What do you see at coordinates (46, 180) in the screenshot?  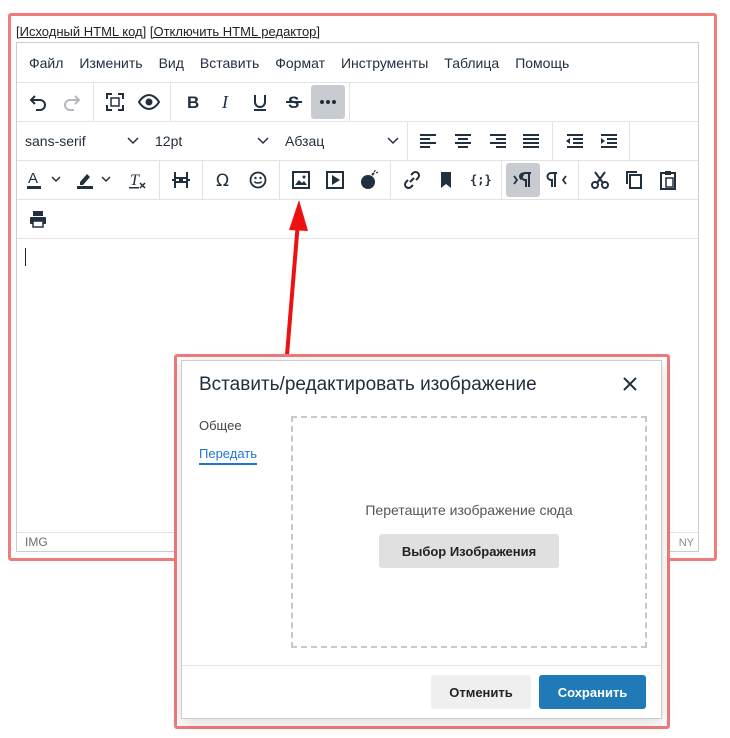 I see `text-color-icon: A` at bounding box center [46, 180].